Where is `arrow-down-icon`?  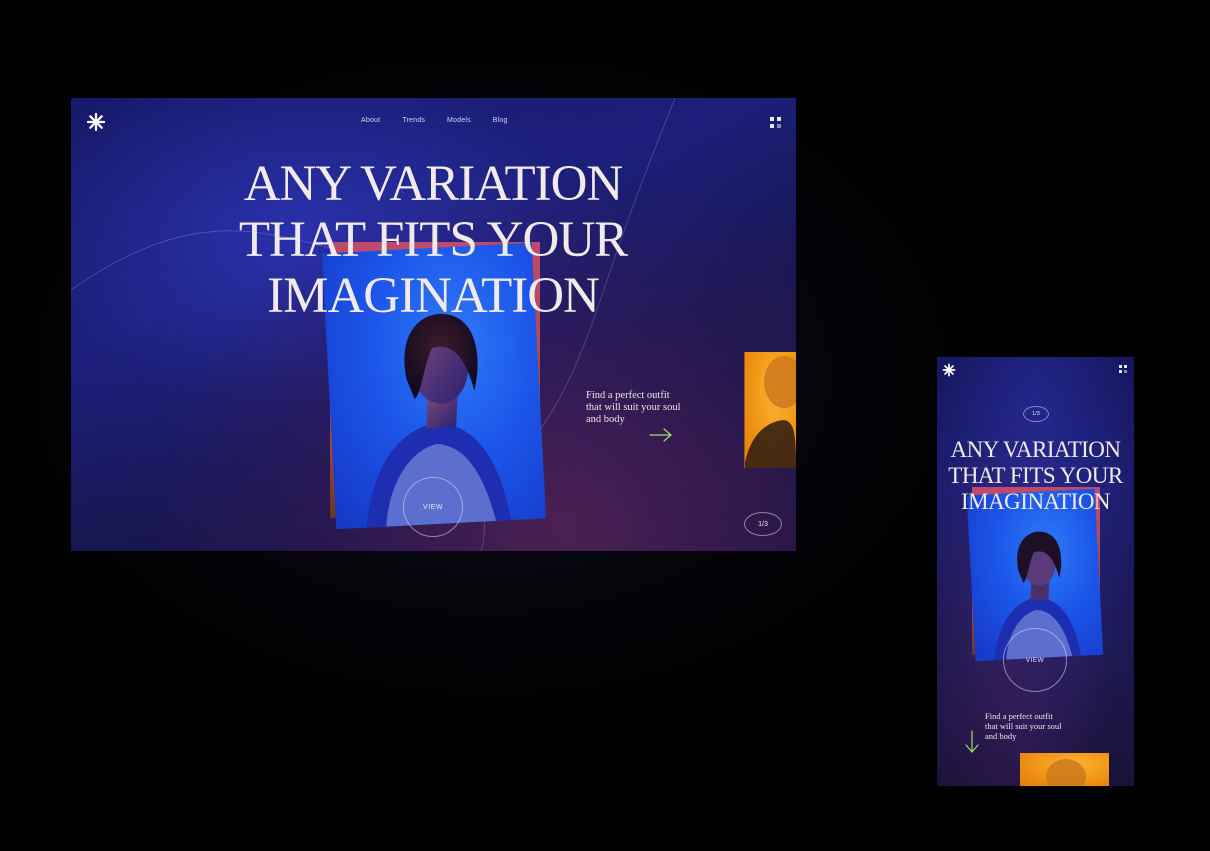 arrow-down-icon is located at coordinates (972, 742).